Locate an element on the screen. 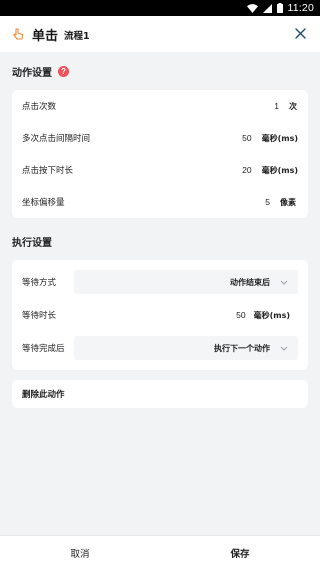 The height and width of the screenshot is (569, 320). exec-settings-label: 执行设置 is located at coordinates (32, 243).